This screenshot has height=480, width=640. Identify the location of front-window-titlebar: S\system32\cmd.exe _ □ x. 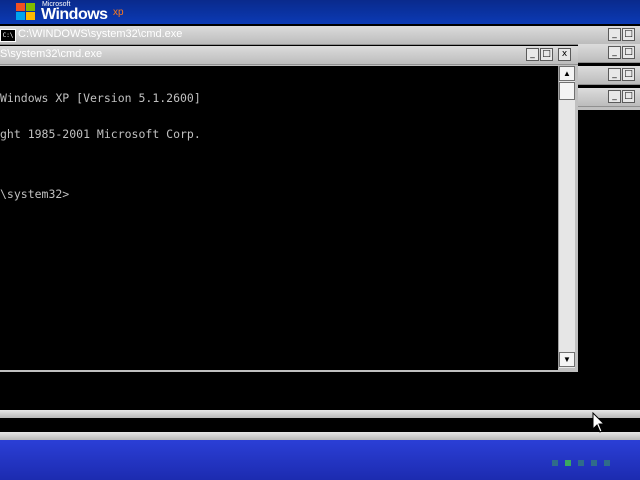
(289, 55).